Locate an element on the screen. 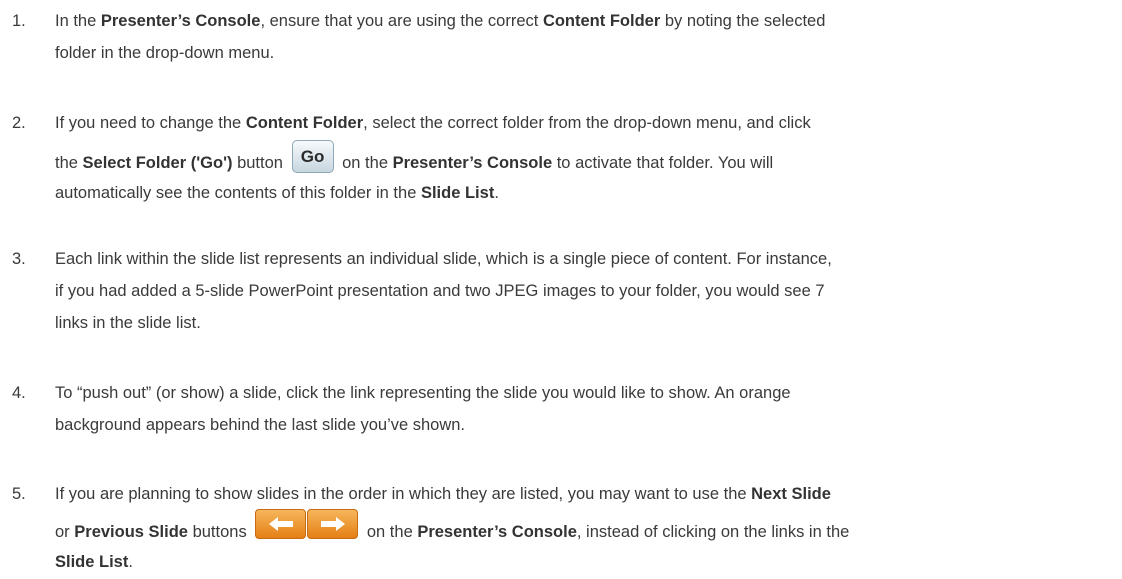 The height and width of the screenshot is (579, 1122). go-button-icon: Go is located at coordinates (312, 157).